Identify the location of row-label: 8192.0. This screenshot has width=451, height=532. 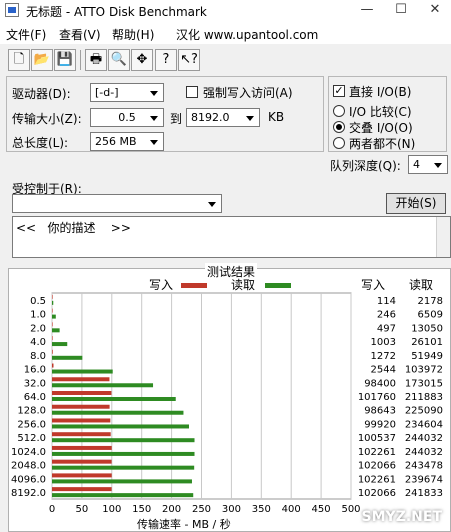
(28, 493).